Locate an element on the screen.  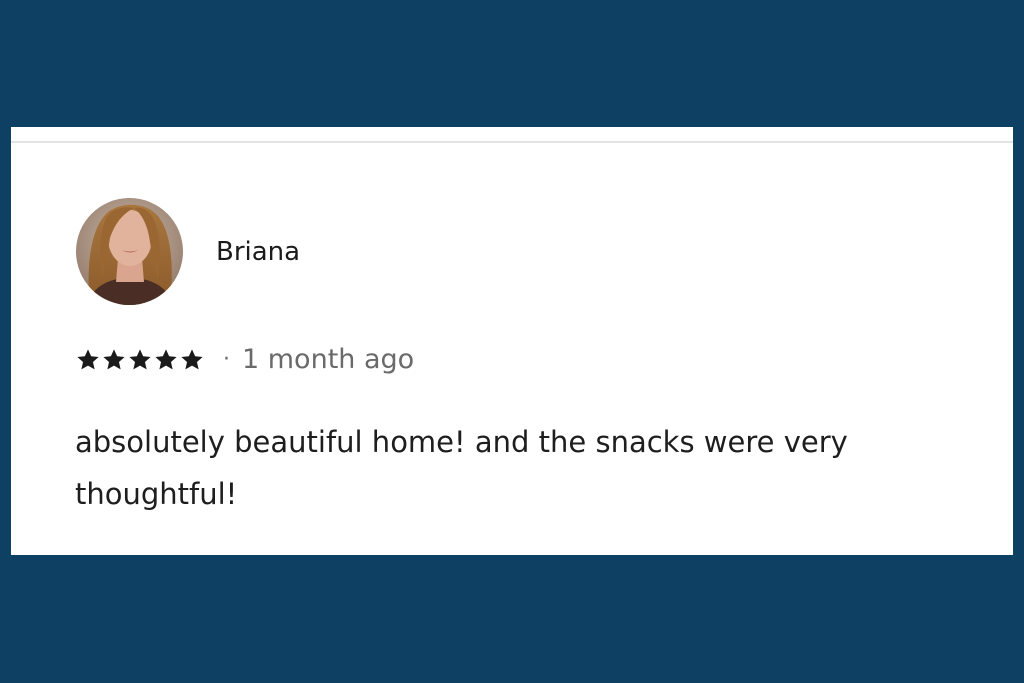
star-rating is located at coordinates (140, 360).